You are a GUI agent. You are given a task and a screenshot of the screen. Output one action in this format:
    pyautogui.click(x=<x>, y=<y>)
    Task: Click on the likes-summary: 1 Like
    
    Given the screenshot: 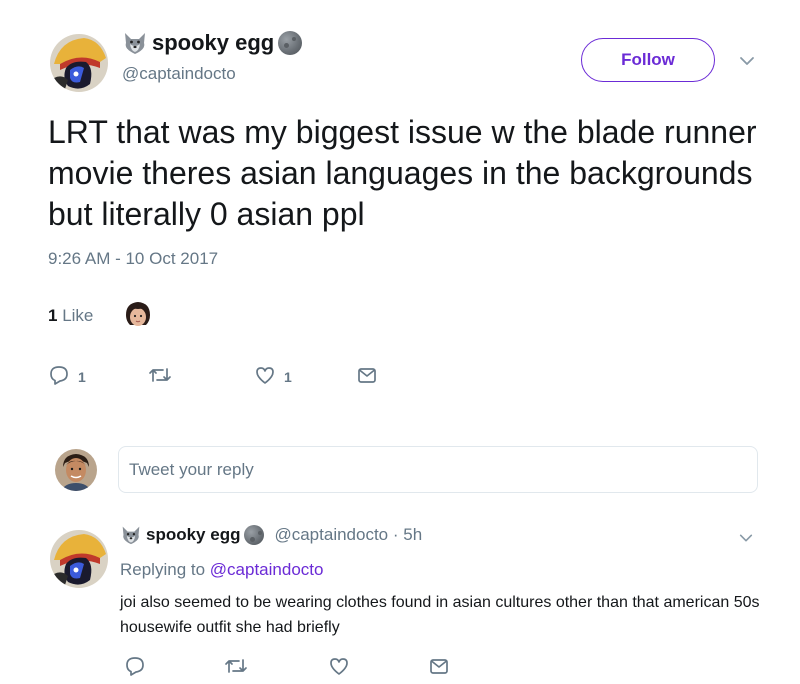 What is the action you would take?
    pyautogui.click(x=70, y=316)
    